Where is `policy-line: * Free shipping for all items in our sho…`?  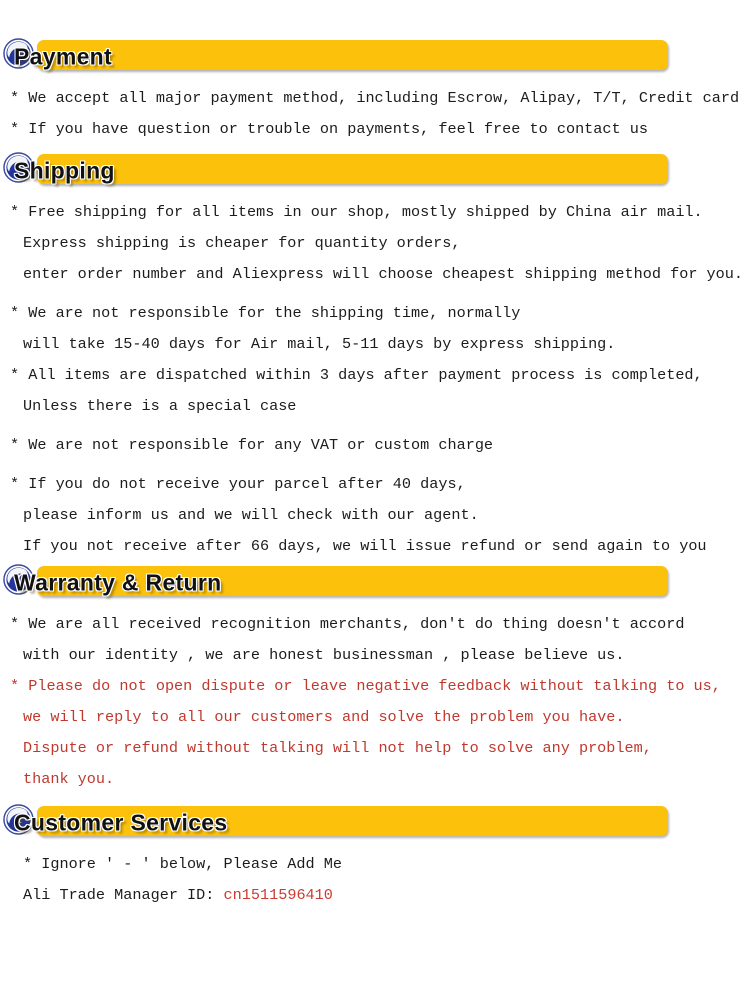
policy-line: * Free shipping for all items in our sho… is located at coordinates (356, 212).